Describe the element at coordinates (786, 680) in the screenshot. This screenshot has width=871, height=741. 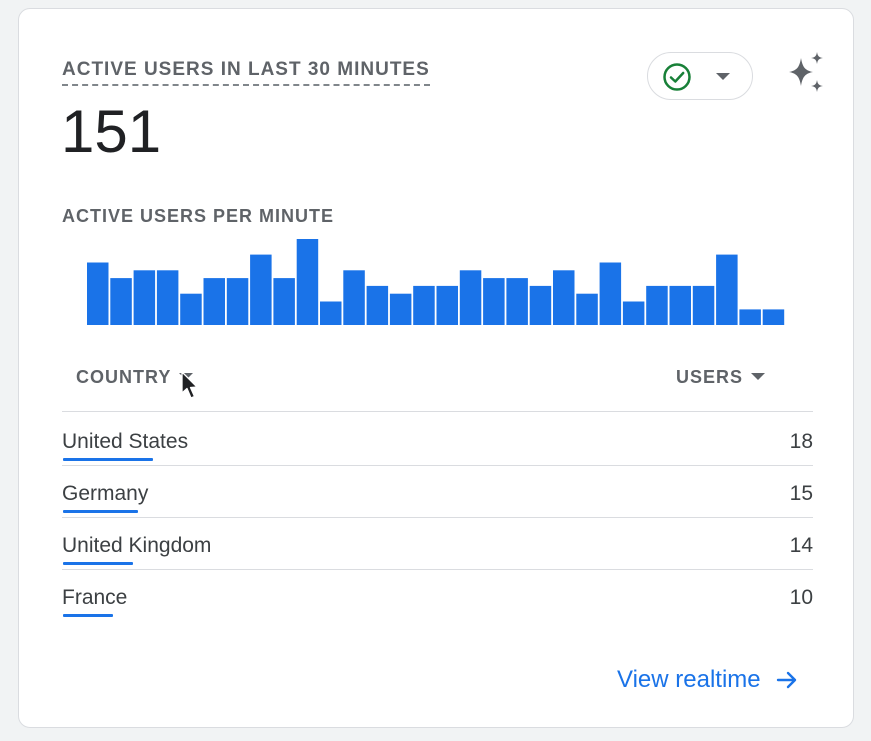
I see `arrow-right-icon` at that location.